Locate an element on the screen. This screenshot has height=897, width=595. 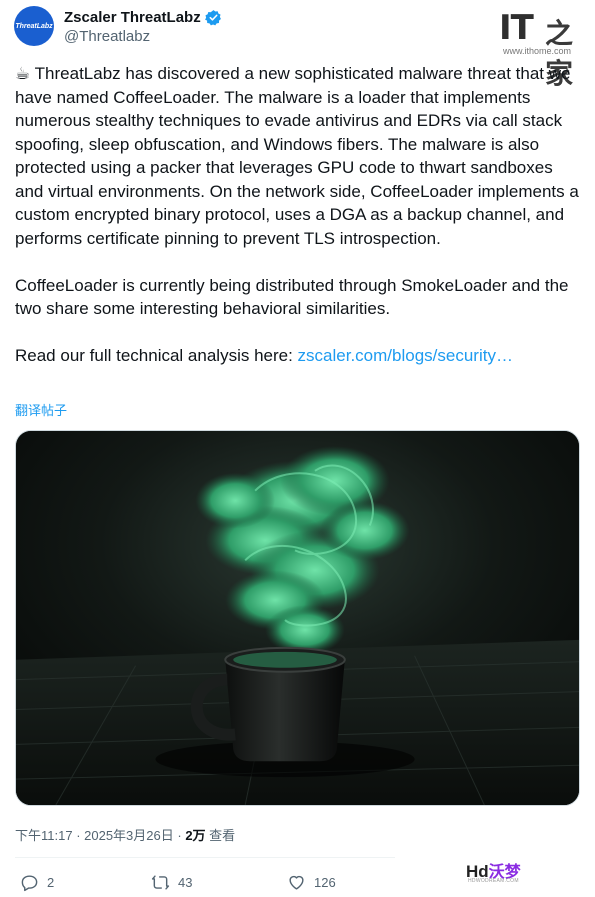
tweet-time: 下午11:17 is located at coordinates (44, 835).